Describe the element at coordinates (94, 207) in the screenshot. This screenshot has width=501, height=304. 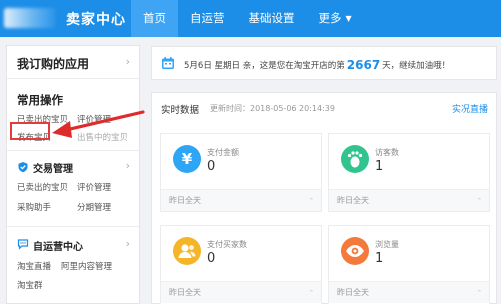
I see `link-installment-management: 分期管理` at that location.